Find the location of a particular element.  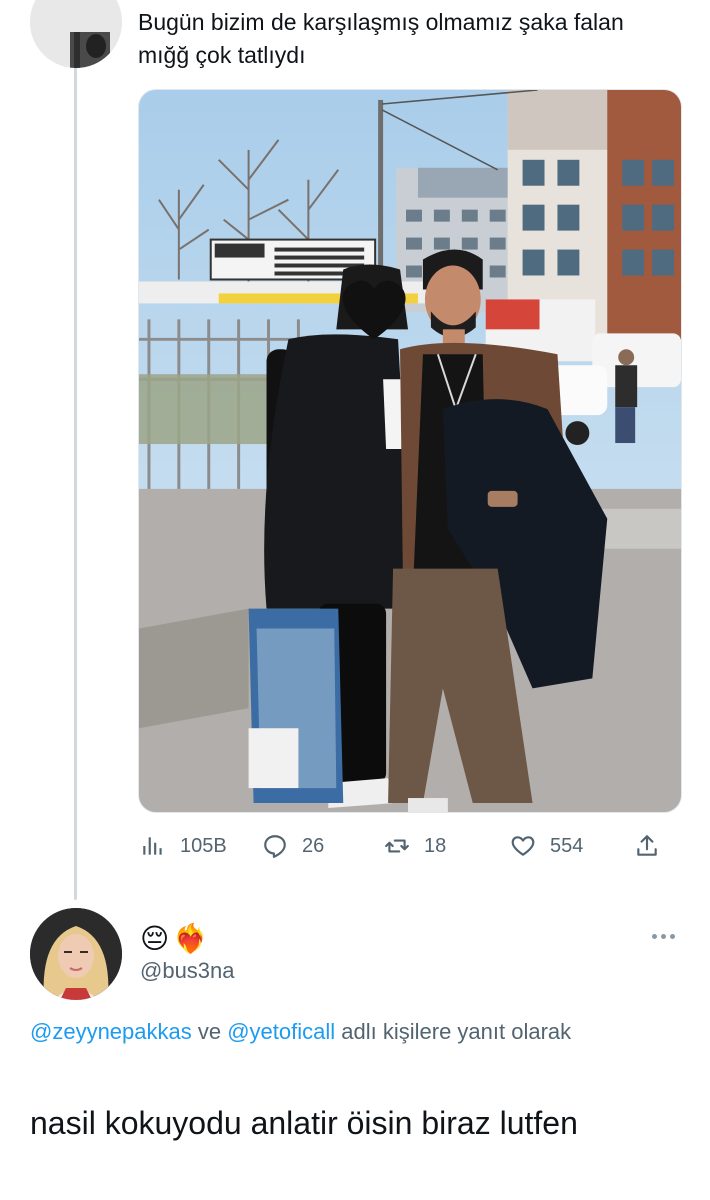

views-icon is located at coordinates (152, 846).